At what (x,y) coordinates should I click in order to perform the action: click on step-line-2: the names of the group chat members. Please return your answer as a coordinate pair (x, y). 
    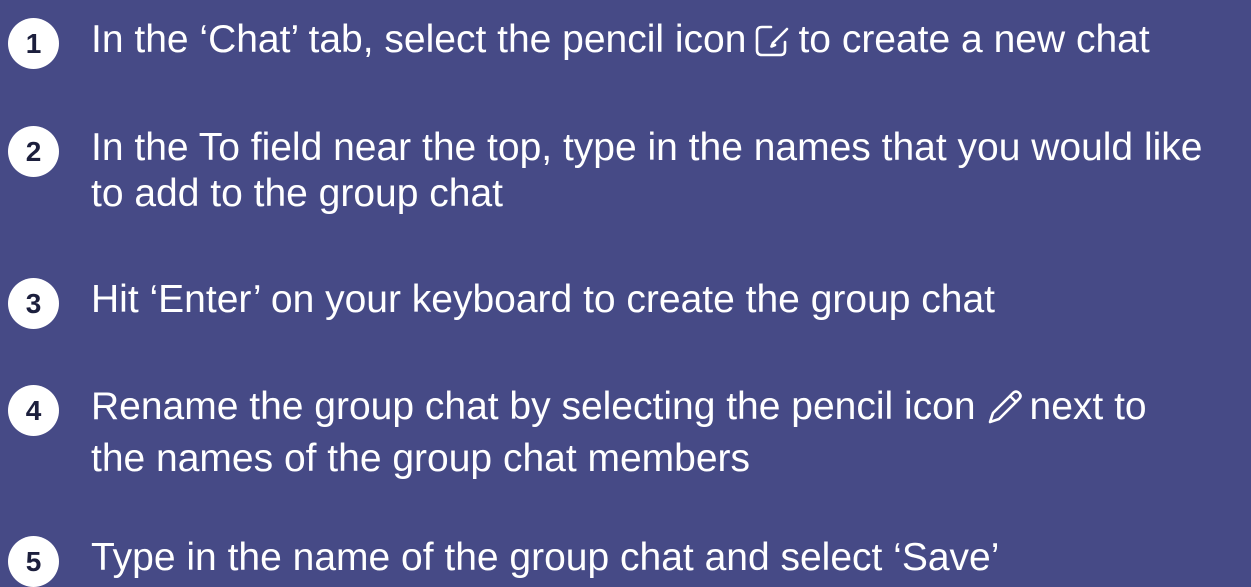
    Looking at the image, I should click on (421, 458).